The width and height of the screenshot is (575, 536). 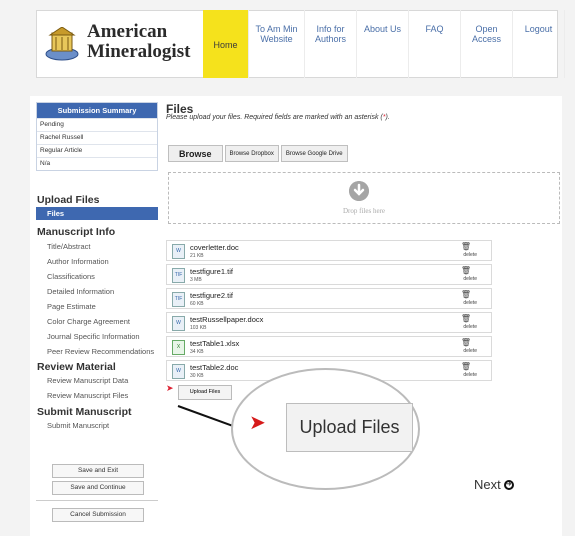 I want to click on nav-about-us: About Us, so click(x=383, y=44).